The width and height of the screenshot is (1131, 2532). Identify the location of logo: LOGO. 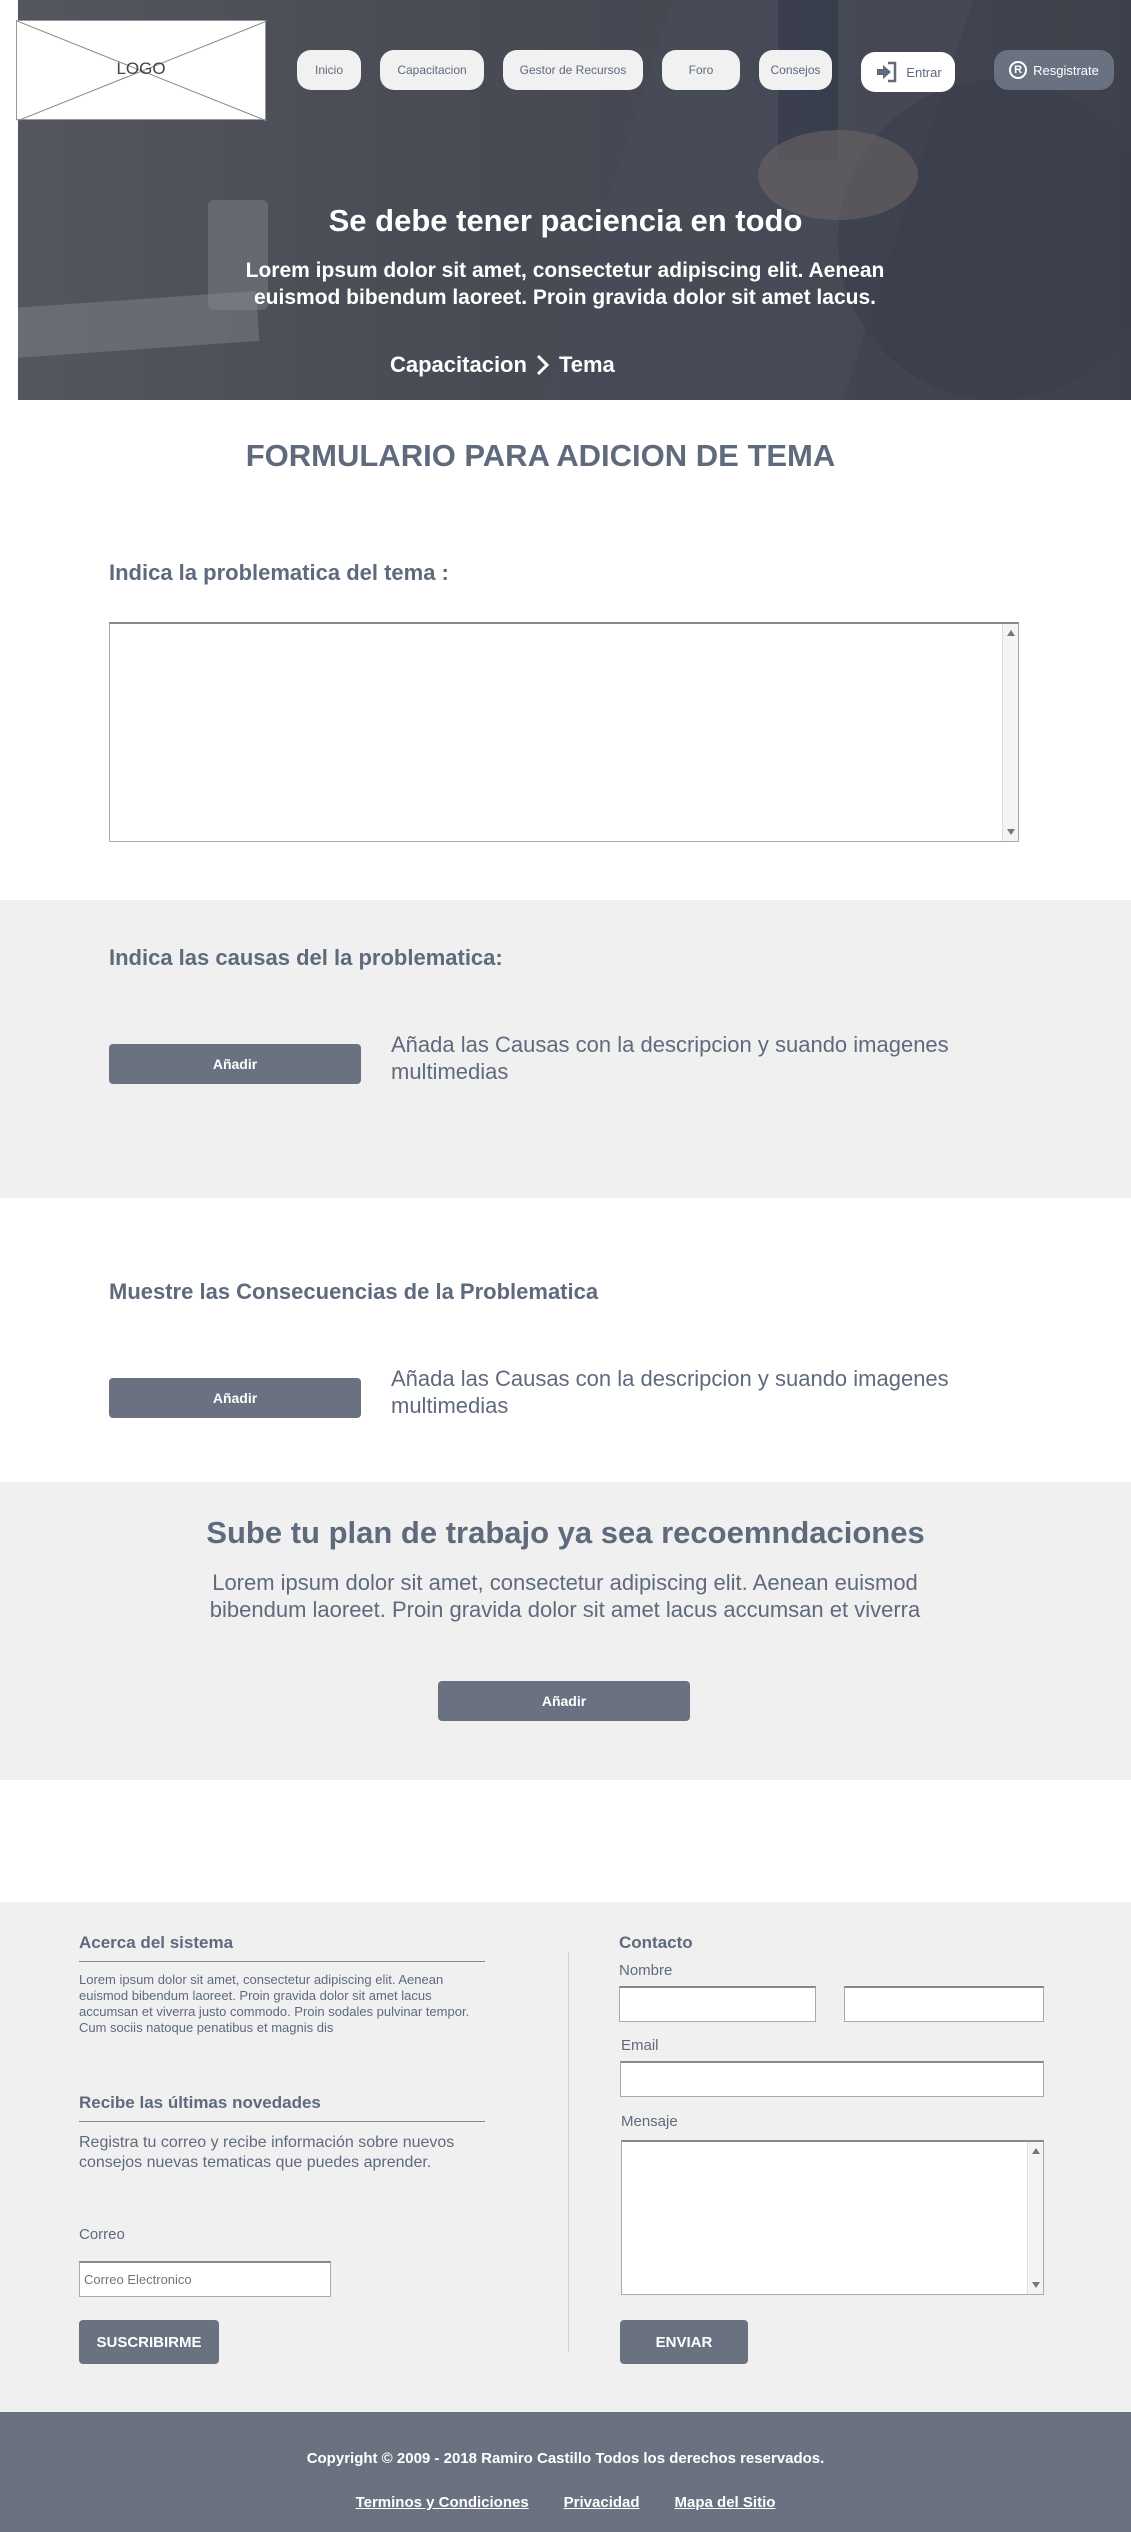
(141, 70).